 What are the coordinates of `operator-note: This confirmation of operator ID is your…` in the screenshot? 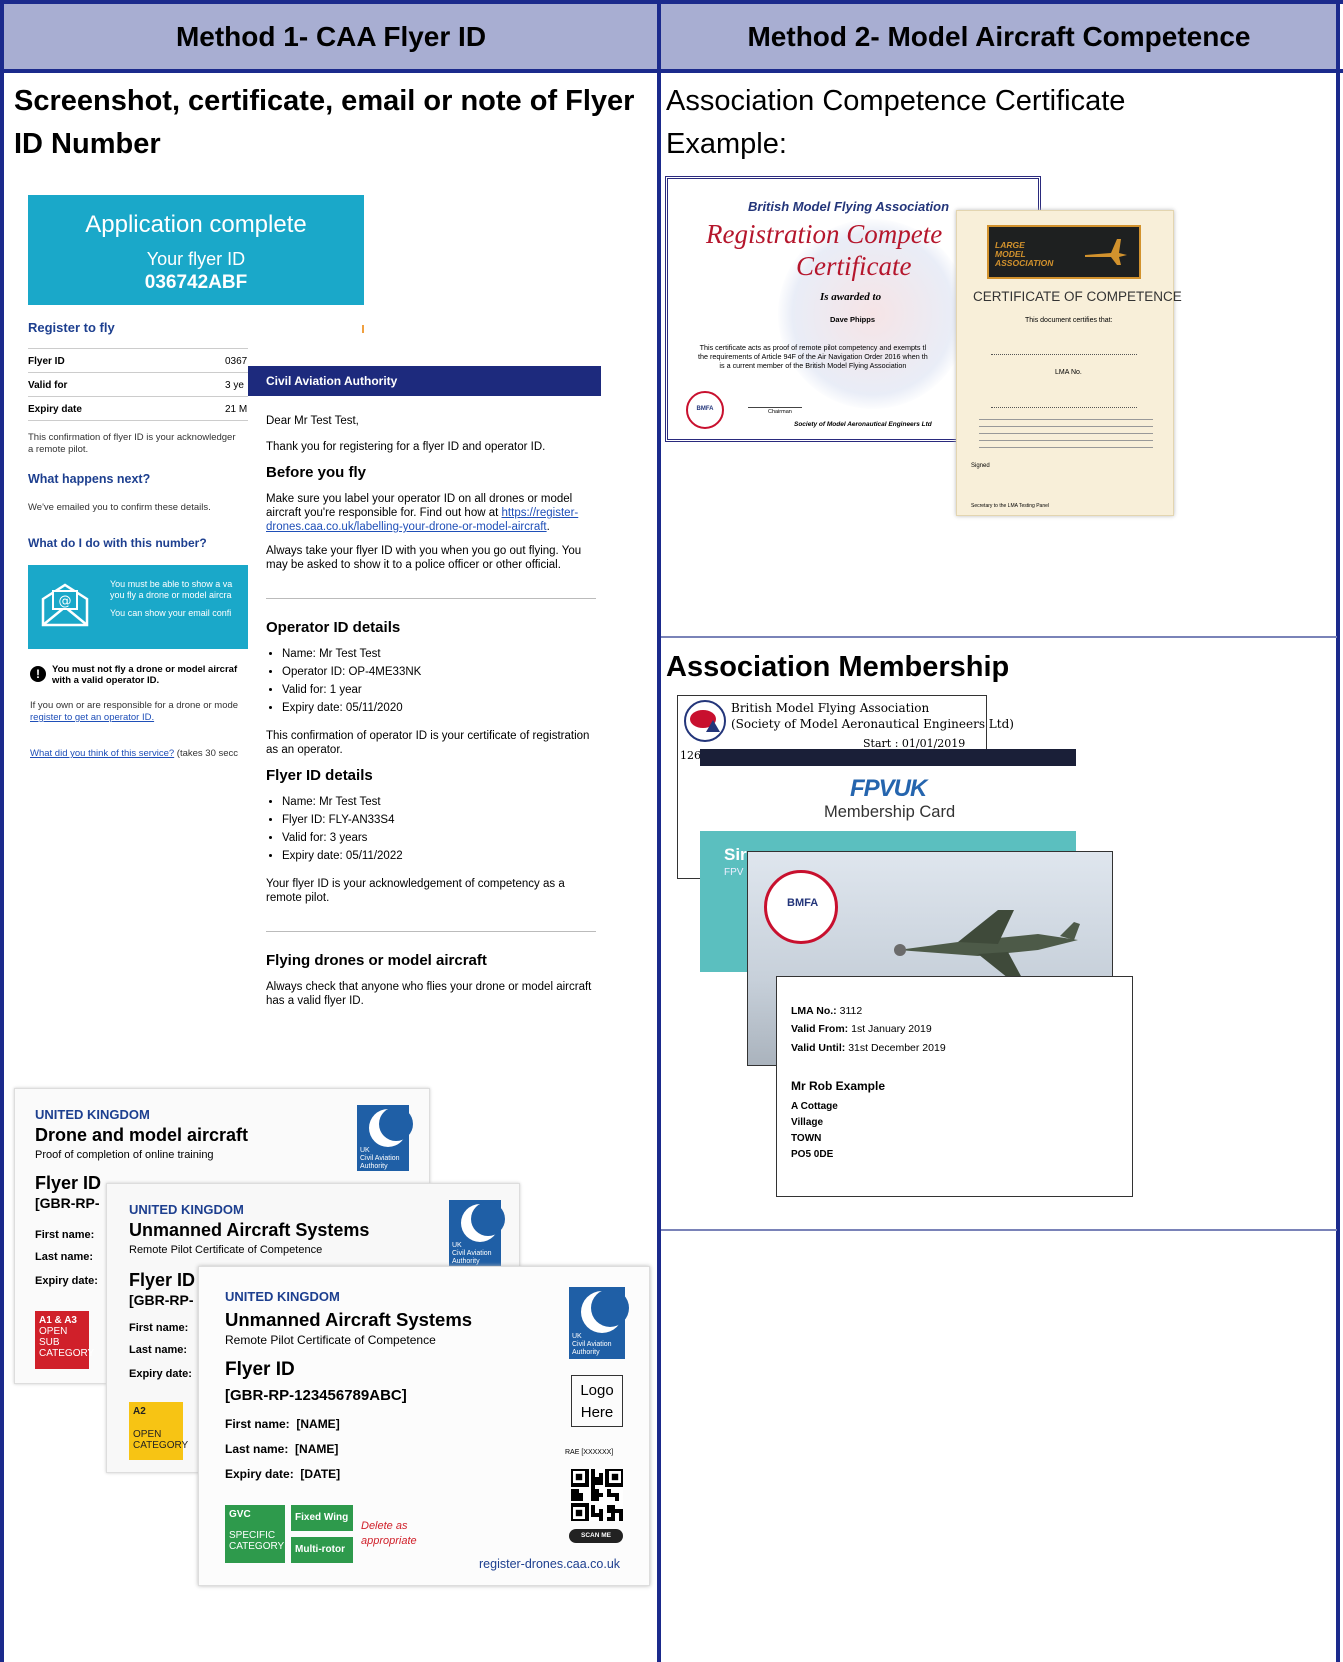 It's located at (428, 743).